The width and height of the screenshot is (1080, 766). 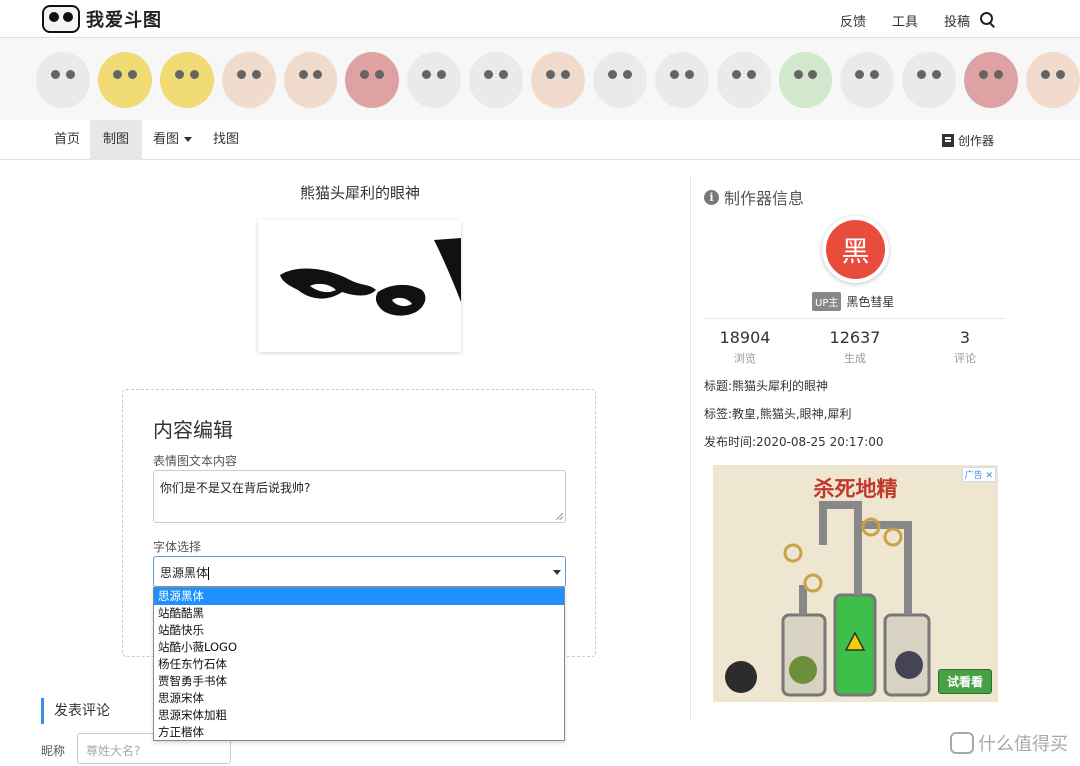 I want to click on nav-make: 制图, so click(x=116, y=140).